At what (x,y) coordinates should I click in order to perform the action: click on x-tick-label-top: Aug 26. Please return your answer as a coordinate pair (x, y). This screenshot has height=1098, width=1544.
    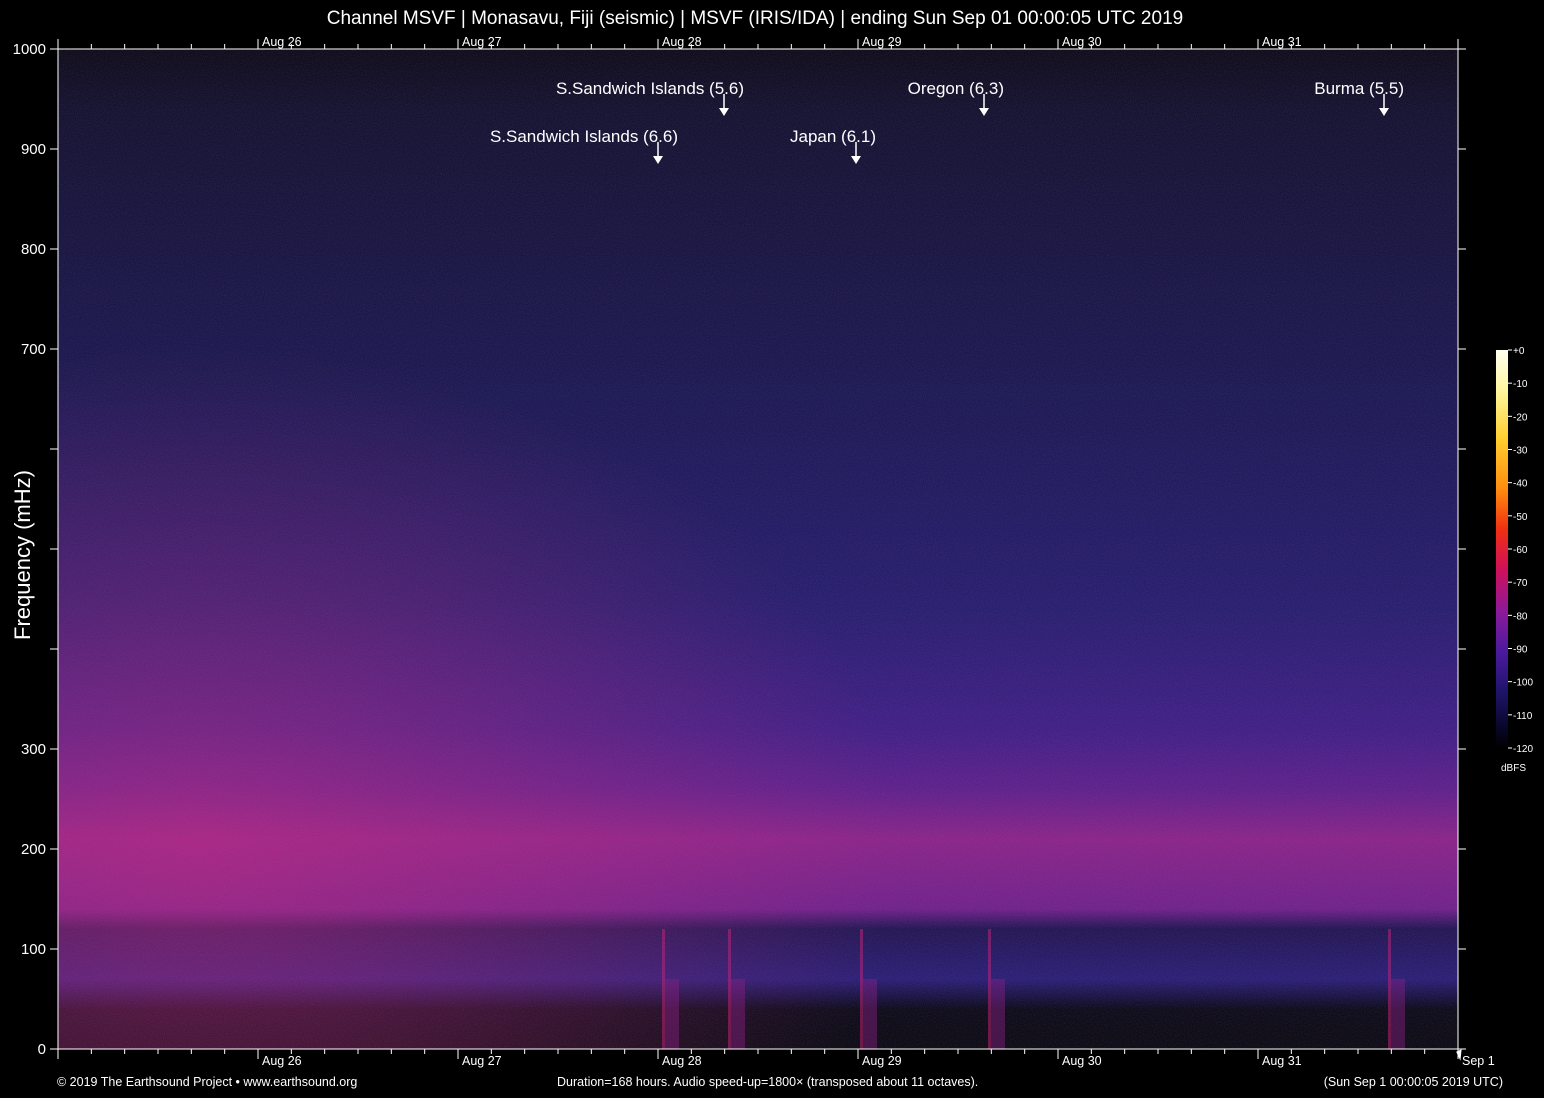
    Looking at the image, I should click on (282, 42).